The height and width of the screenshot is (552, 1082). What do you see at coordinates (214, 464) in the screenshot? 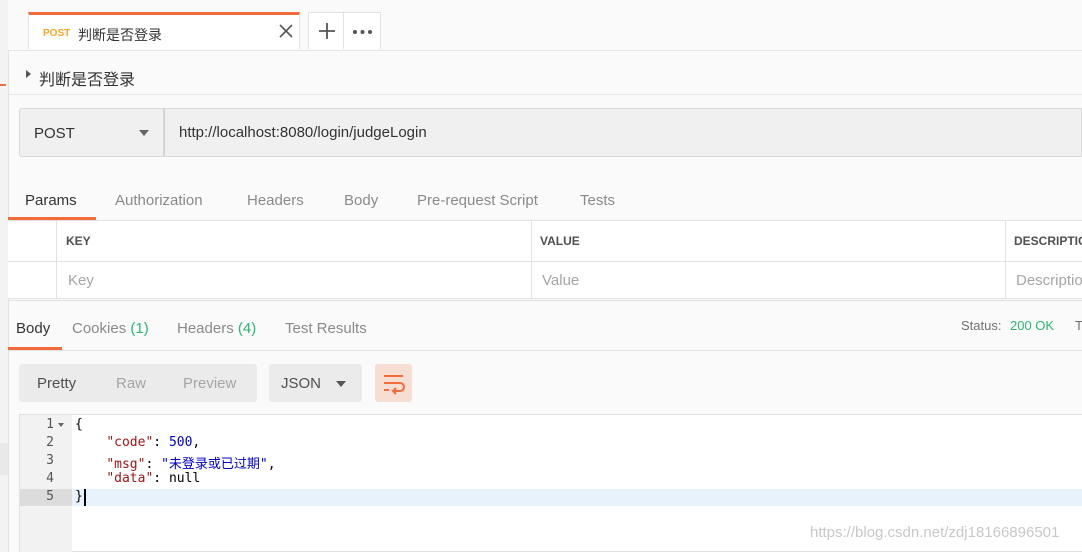
I see `json-string: "未登录或已过期"` at bounding box center [214, 464].